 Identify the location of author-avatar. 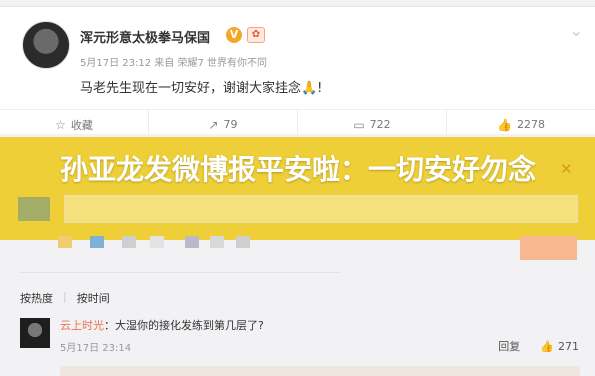
(46, 45).